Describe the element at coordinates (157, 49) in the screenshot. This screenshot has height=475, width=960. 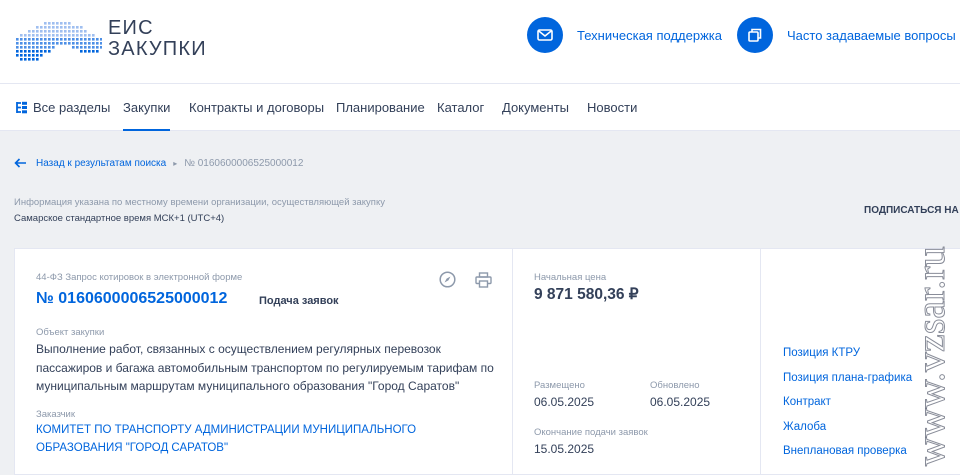
I see `logo-text-line2: ЗАКУПКИ` at that location.